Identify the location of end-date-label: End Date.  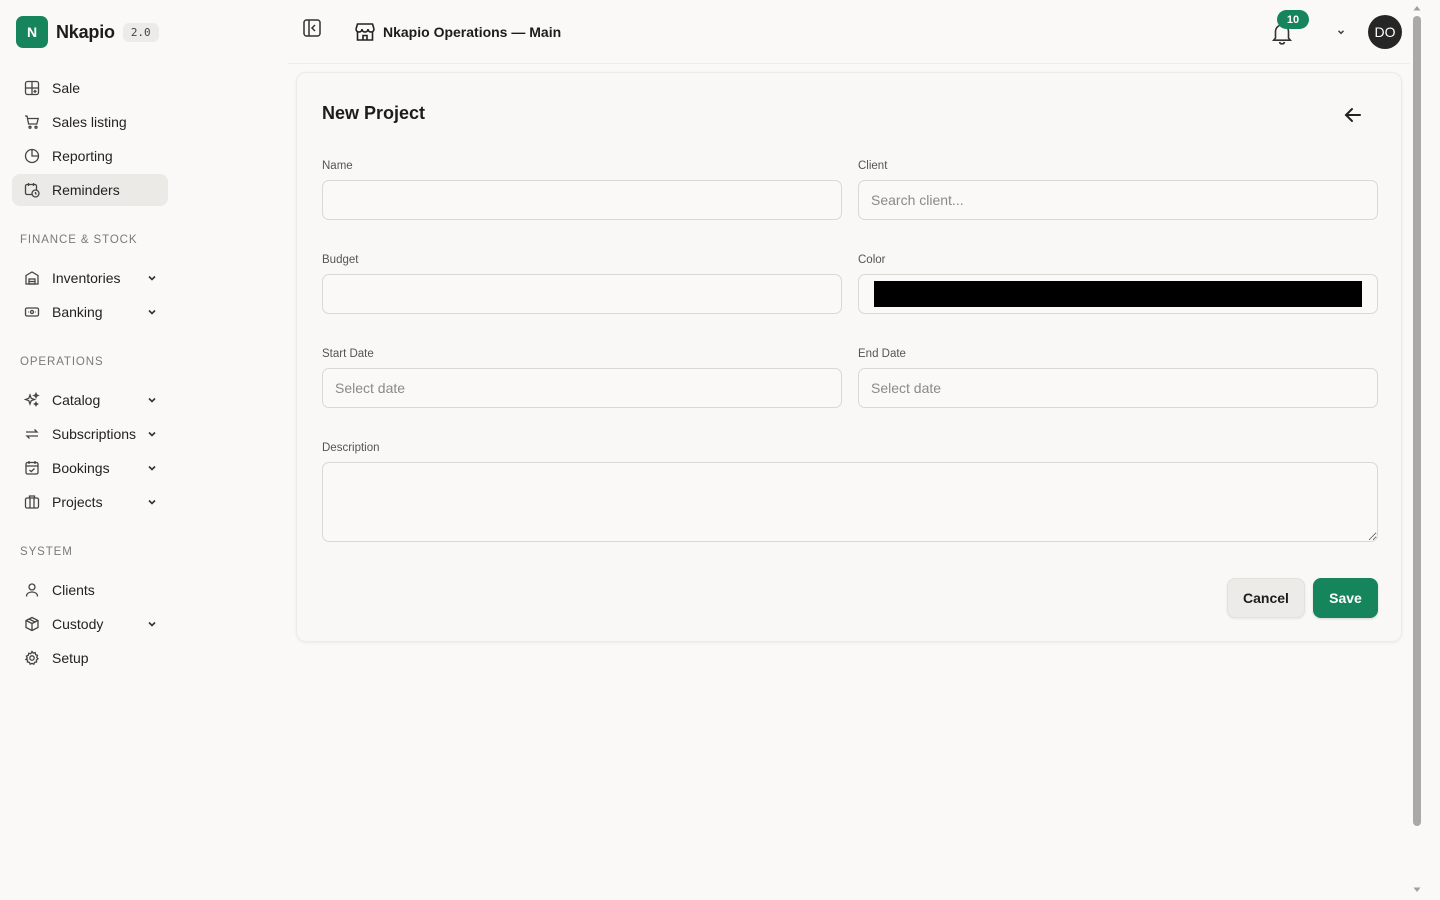
(882, 354).